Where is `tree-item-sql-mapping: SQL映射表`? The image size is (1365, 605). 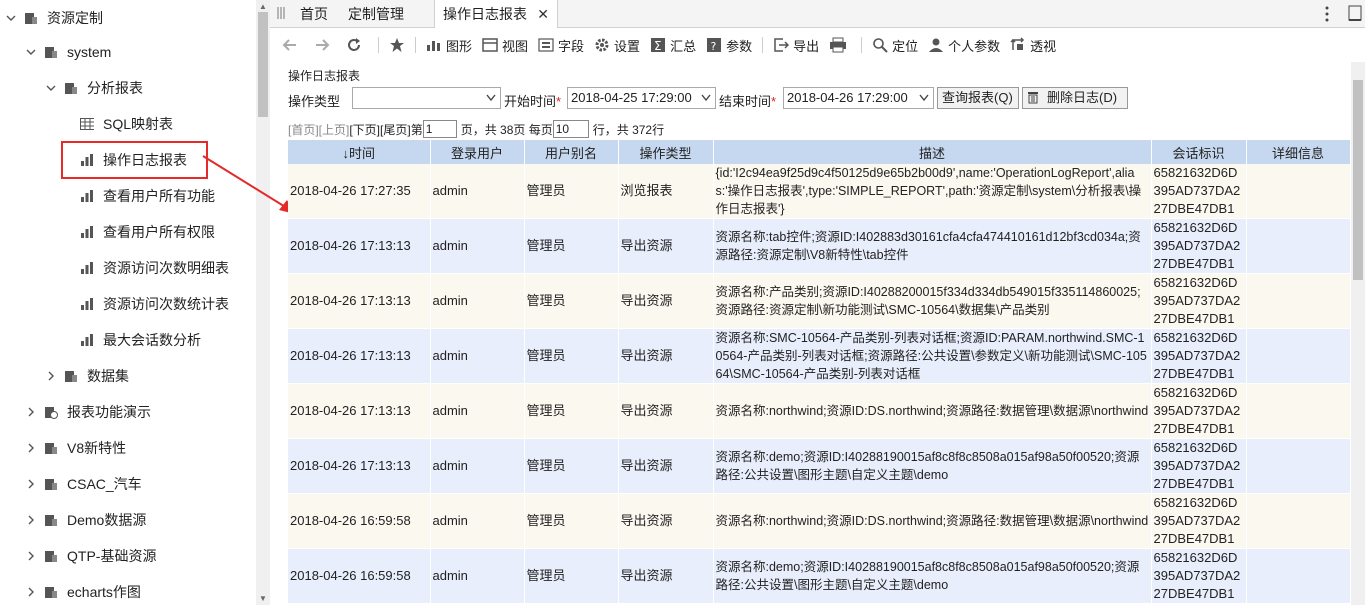 tree-item-sql-mapping: SQL映射表 is located at coordinates (126, 124).